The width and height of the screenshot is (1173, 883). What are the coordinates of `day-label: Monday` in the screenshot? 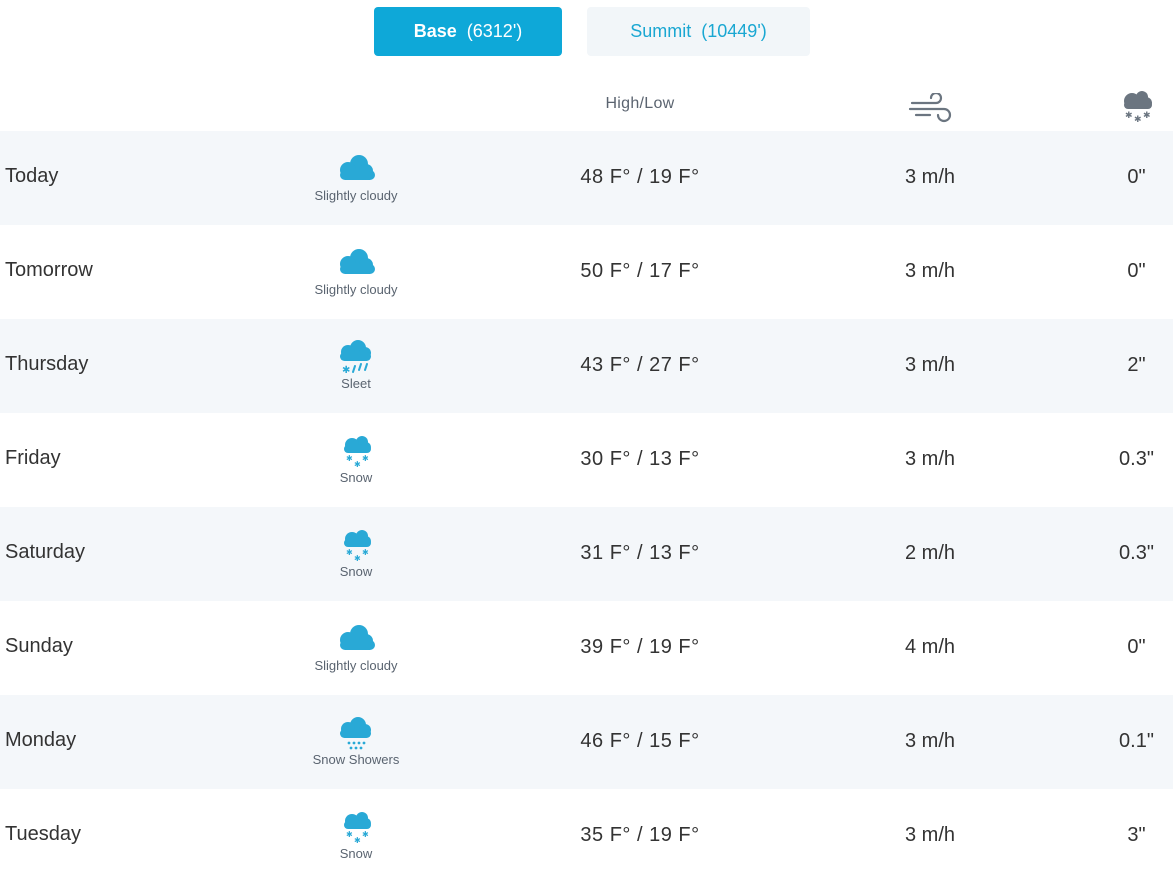 It's located at (41, 740).